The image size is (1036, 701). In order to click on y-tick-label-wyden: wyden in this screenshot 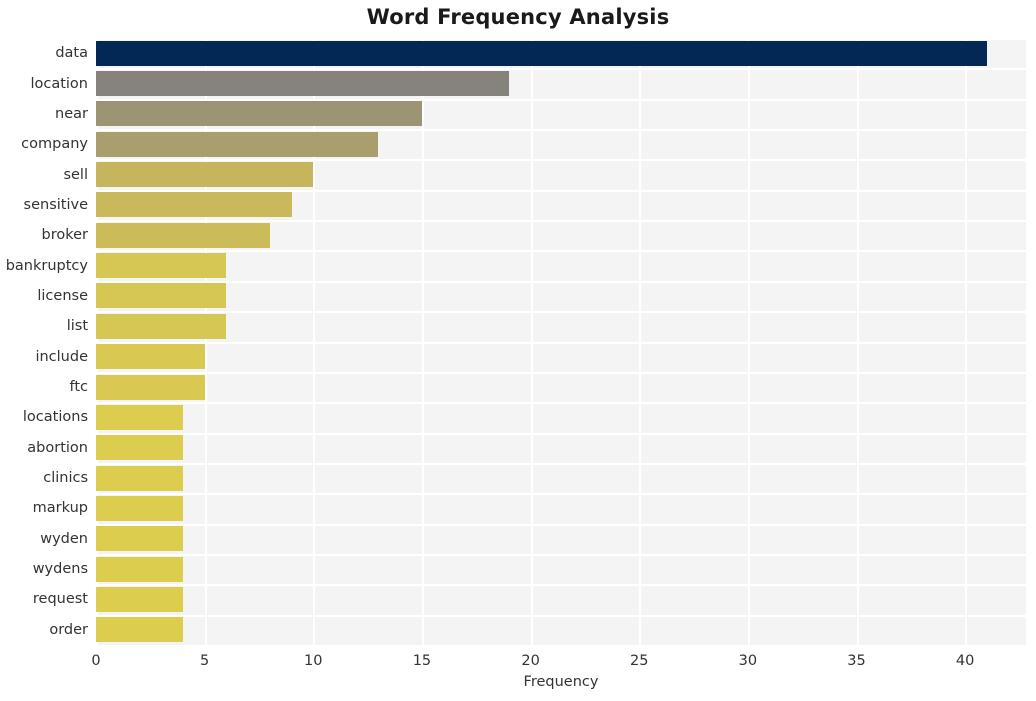, I will do `click(64, 538)`.